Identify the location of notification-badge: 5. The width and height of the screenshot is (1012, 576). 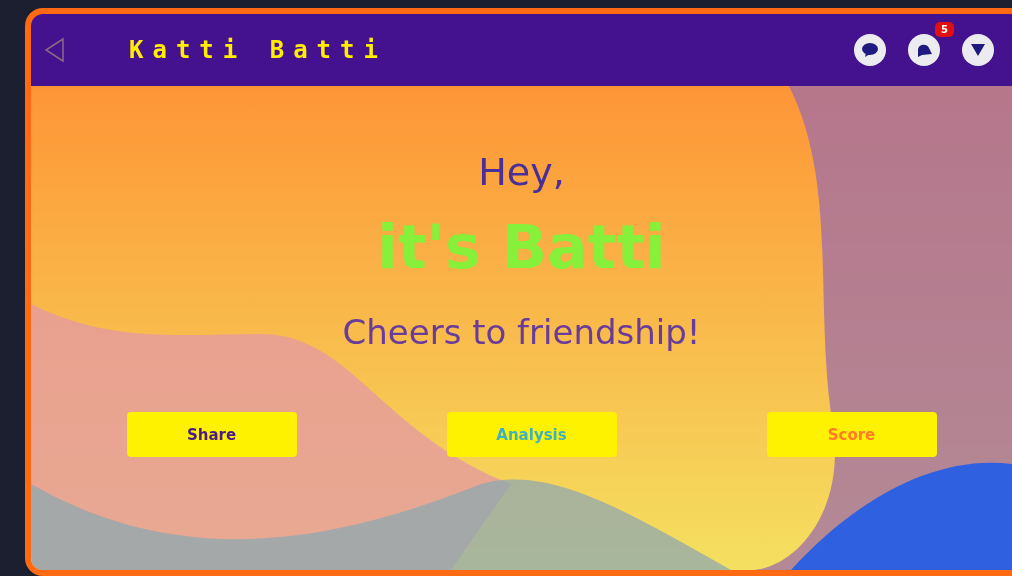
(944, 29).